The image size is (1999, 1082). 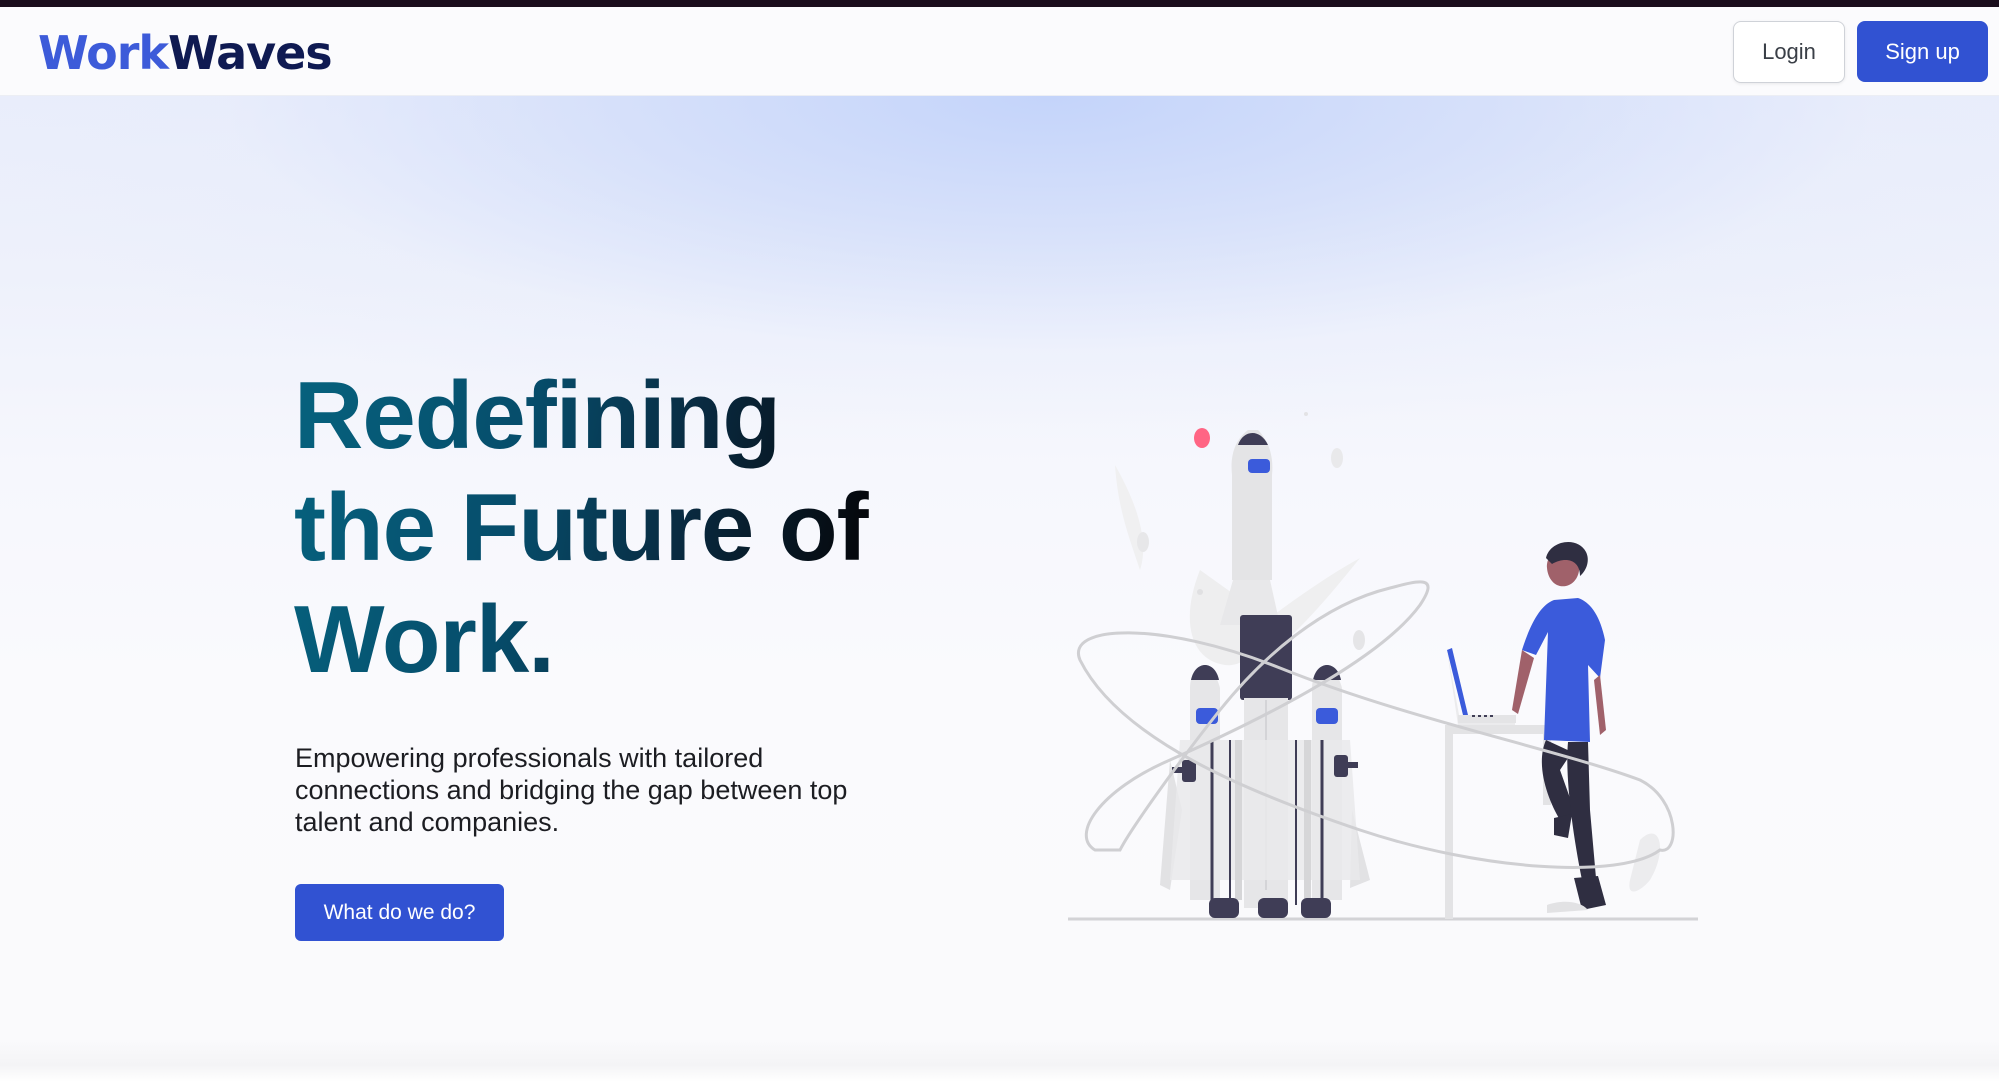 I want to click on logo-part-work: Work, so click(x=103, y=53).